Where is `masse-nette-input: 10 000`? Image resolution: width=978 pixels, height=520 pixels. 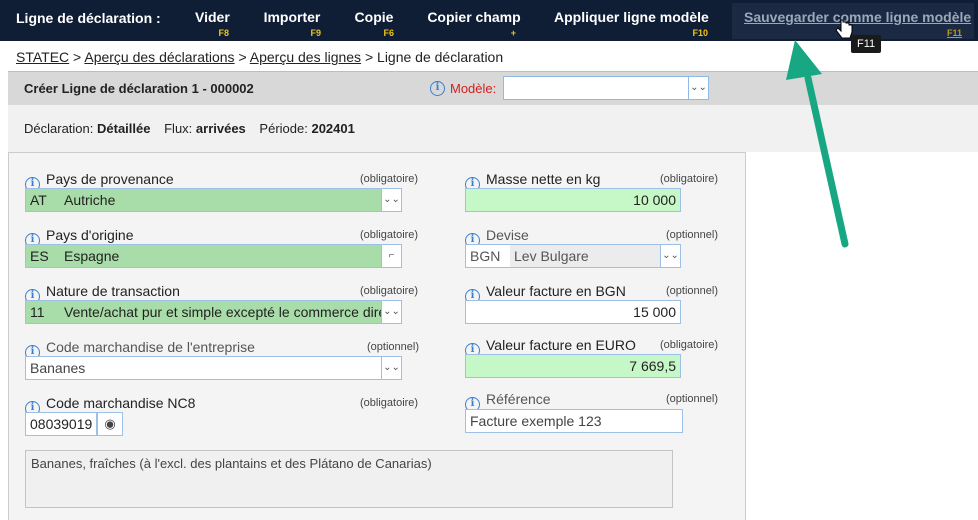 masse-nette-input: 10 000 is located at coordinates (573, 200).